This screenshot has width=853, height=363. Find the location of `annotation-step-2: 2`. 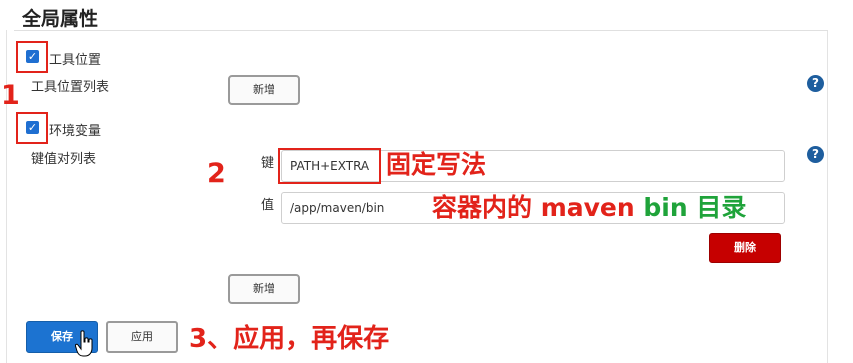

annotation-step-2: 2 is located at coordinates (216, 173).